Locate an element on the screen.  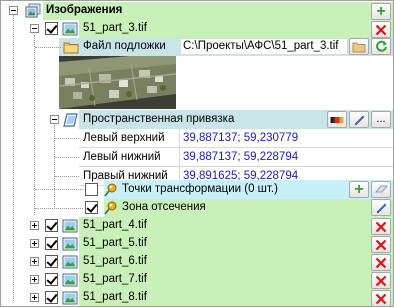
clip-zone-node: Зона отсечения is located at coordinates (197, 208).